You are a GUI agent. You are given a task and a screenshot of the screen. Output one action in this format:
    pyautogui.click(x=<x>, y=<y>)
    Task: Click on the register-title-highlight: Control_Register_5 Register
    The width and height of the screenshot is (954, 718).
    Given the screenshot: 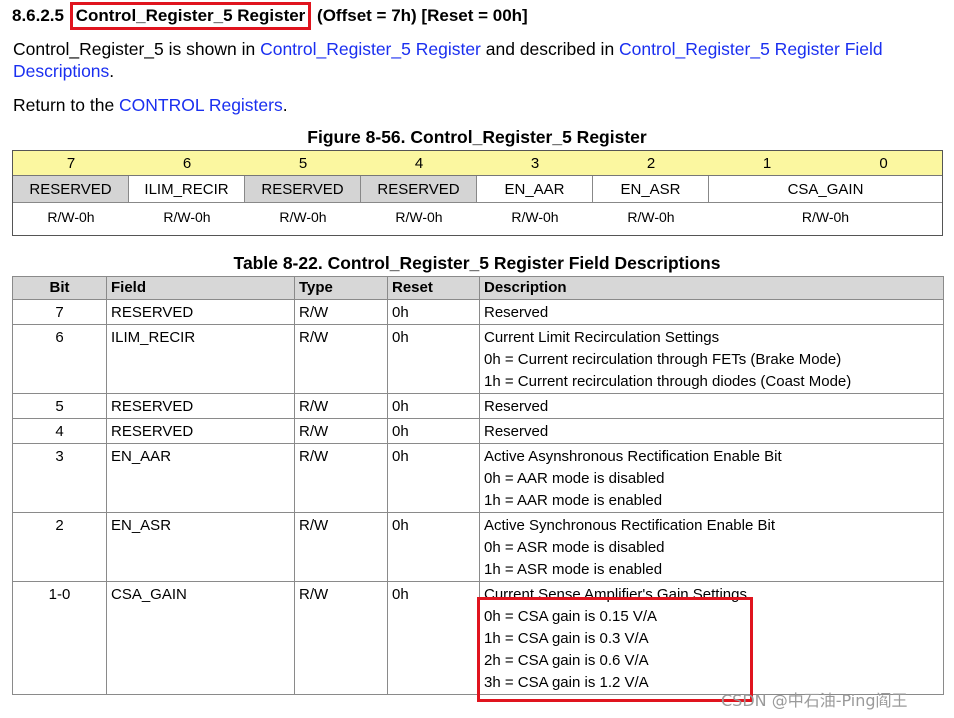 What is the action you would take?
    pyautogui.click(x=190, y=16)
    